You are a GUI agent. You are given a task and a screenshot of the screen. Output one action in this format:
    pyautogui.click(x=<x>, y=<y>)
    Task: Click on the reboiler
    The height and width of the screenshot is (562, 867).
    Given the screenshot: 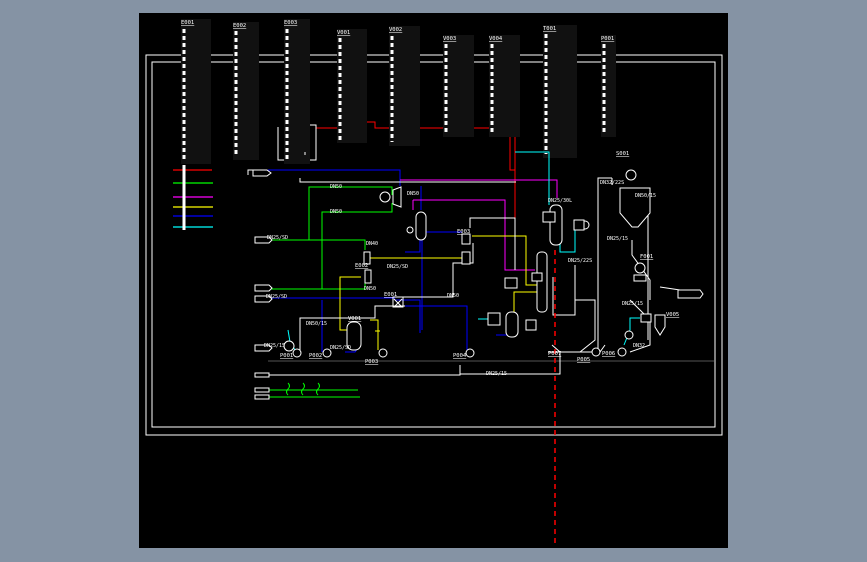 What is the action you would take?
    pyautogui.click(x=542, y=282)
    